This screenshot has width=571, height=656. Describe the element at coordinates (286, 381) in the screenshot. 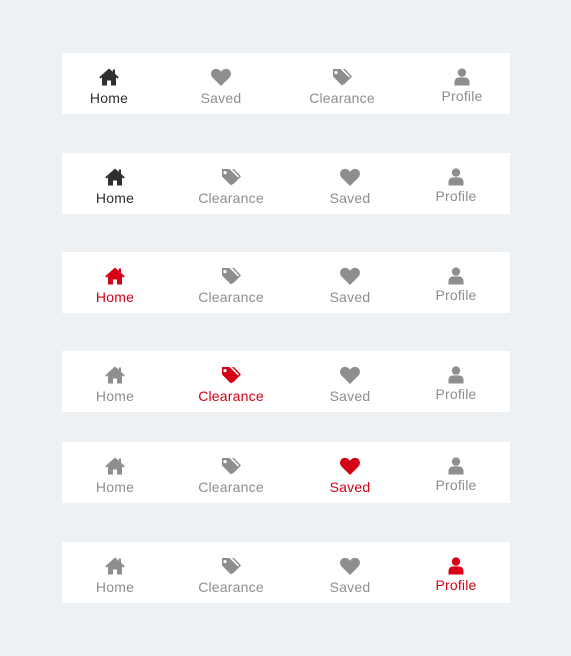

I see `tab-bar-variant-4: Home Clearance Saved Profile` at that location.